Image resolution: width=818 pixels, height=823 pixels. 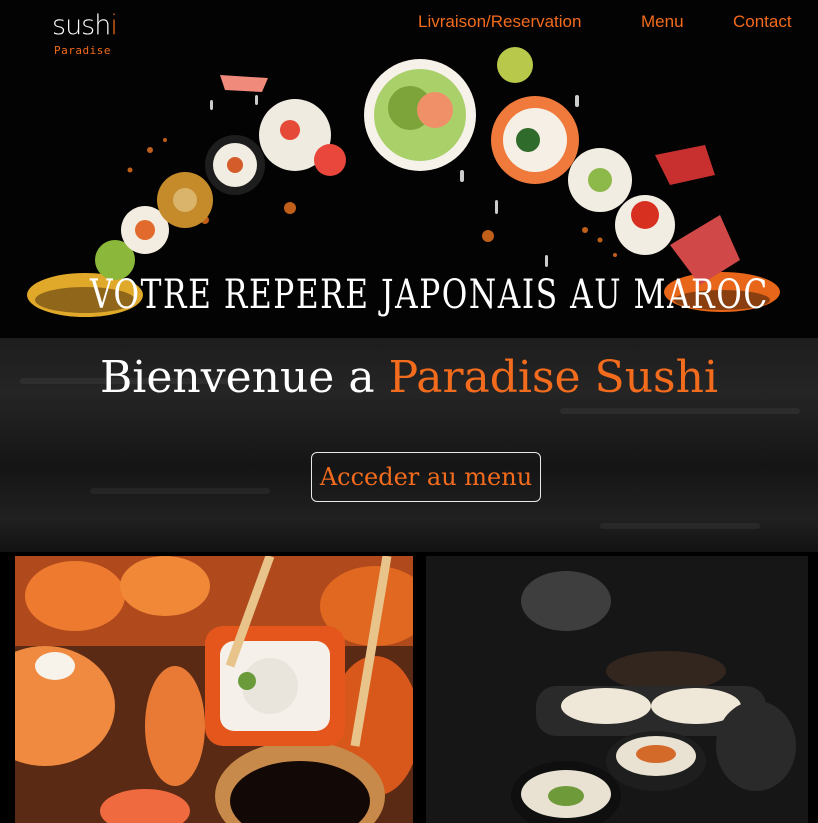 What do you see at coordinates (429, 295) in the screenshot?
I see `hero-tagline: Votre repere japonais au Maroc` at bounding box center [429, 295].